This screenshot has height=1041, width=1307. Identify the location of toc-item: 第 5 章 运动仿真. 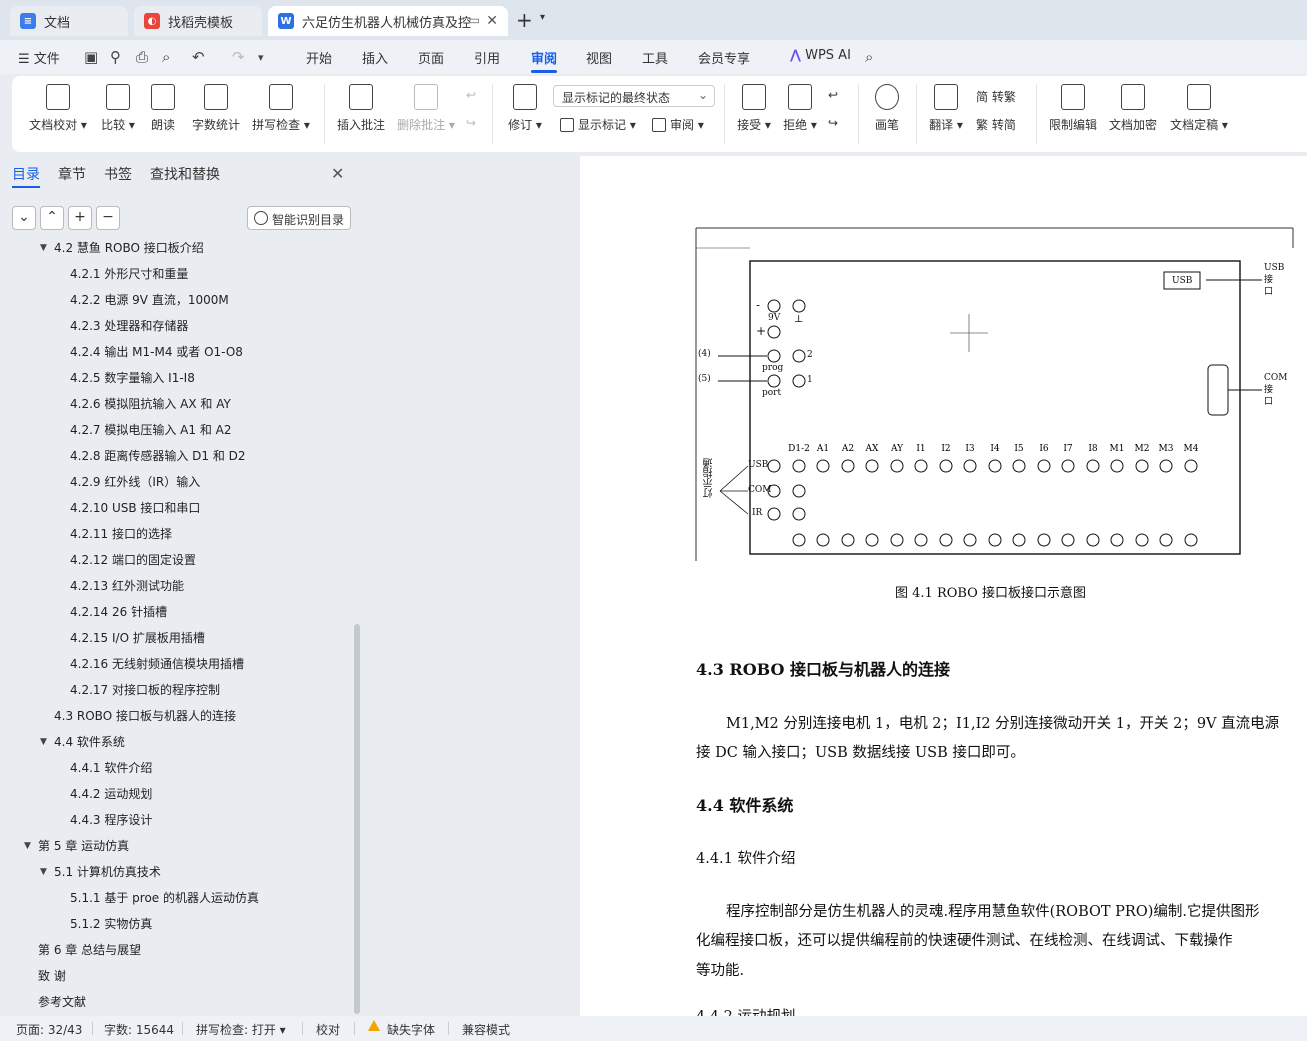
(83, 846).